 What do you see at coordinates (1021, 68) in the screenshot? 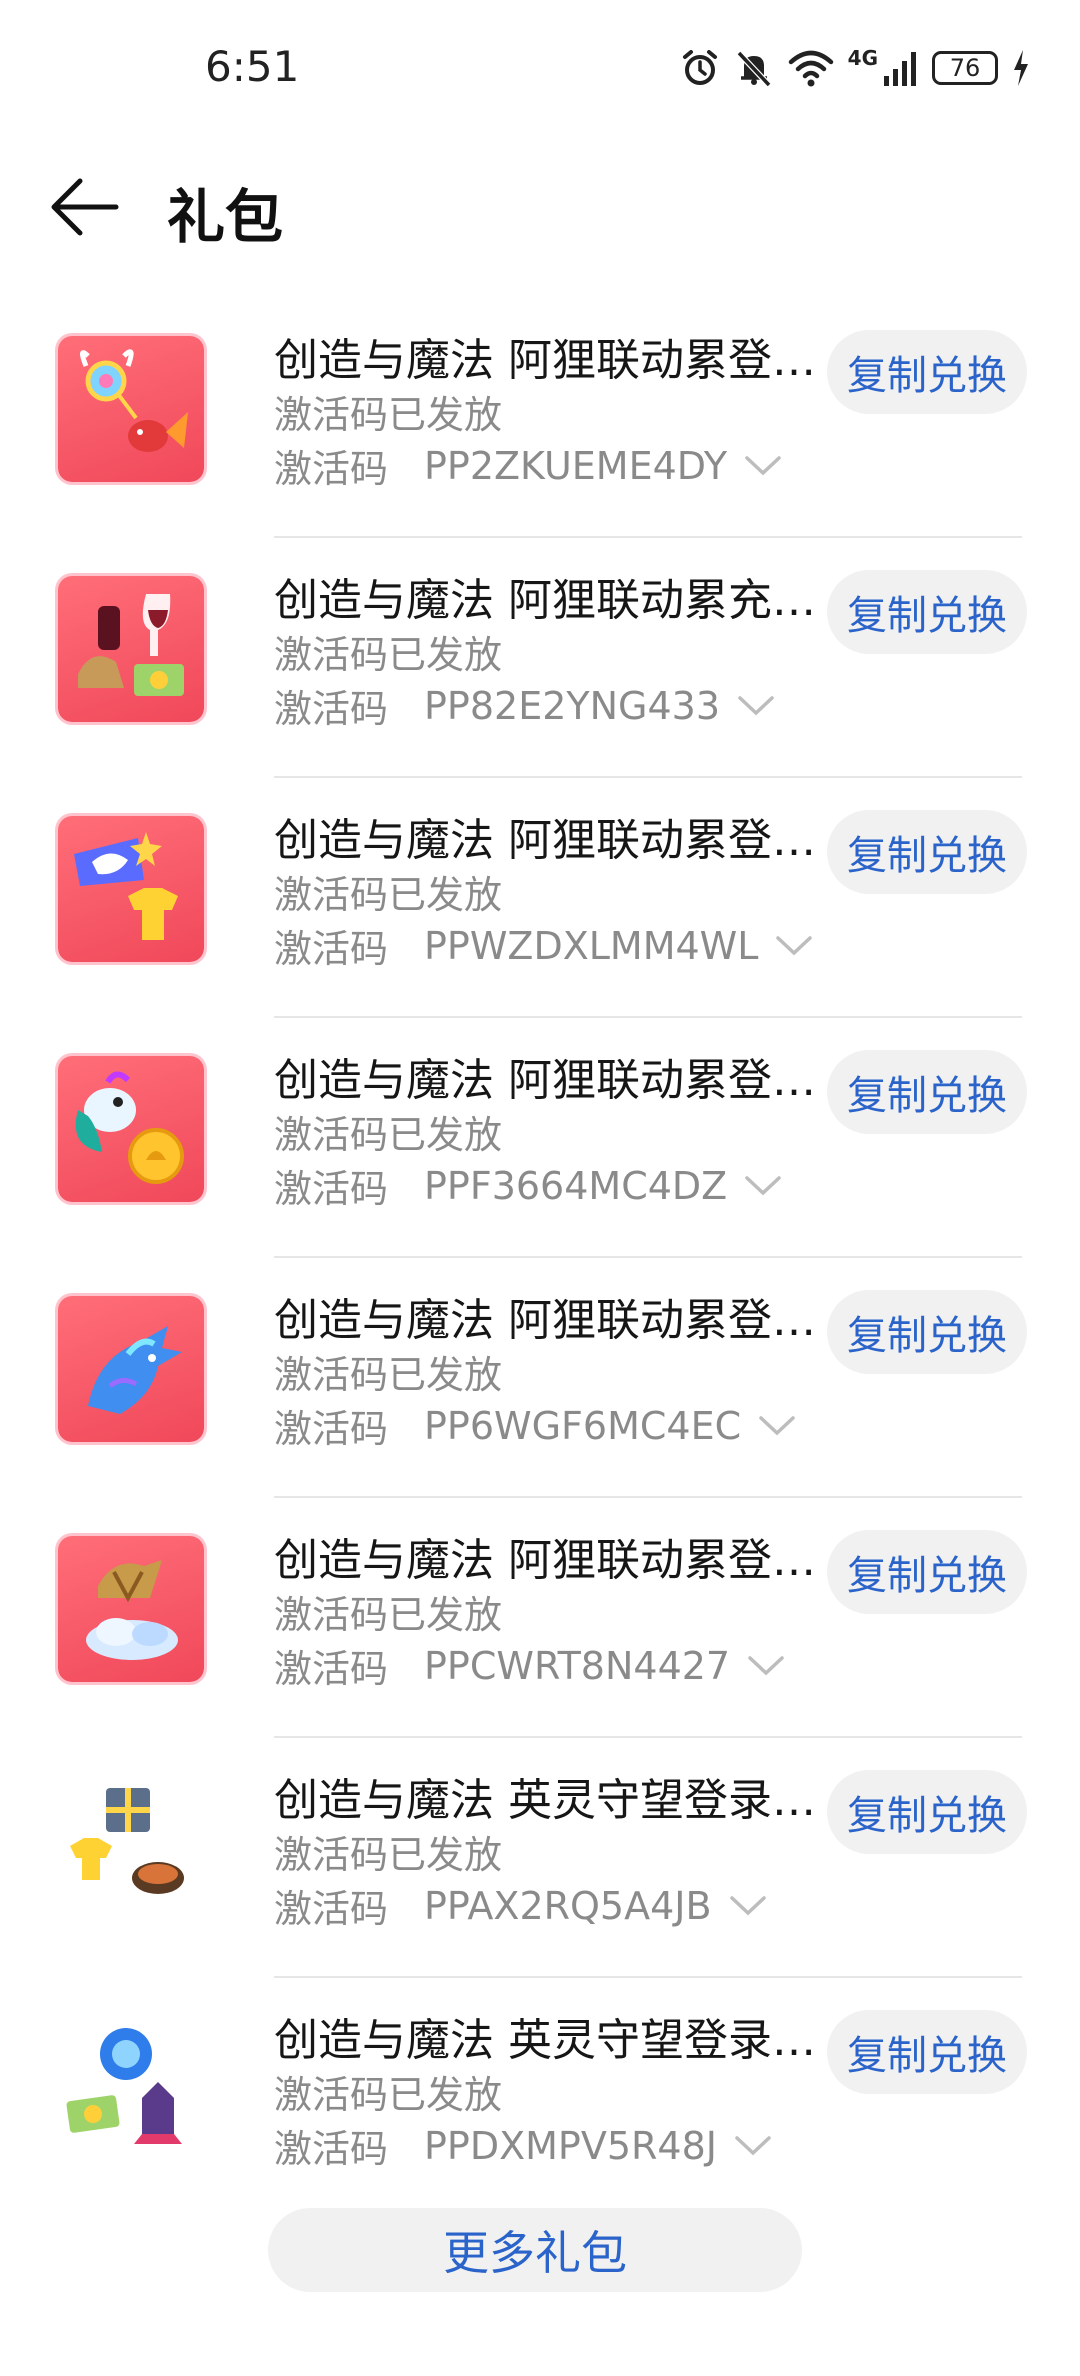
I see `charging-icon` at bounding box center [1021, 68].